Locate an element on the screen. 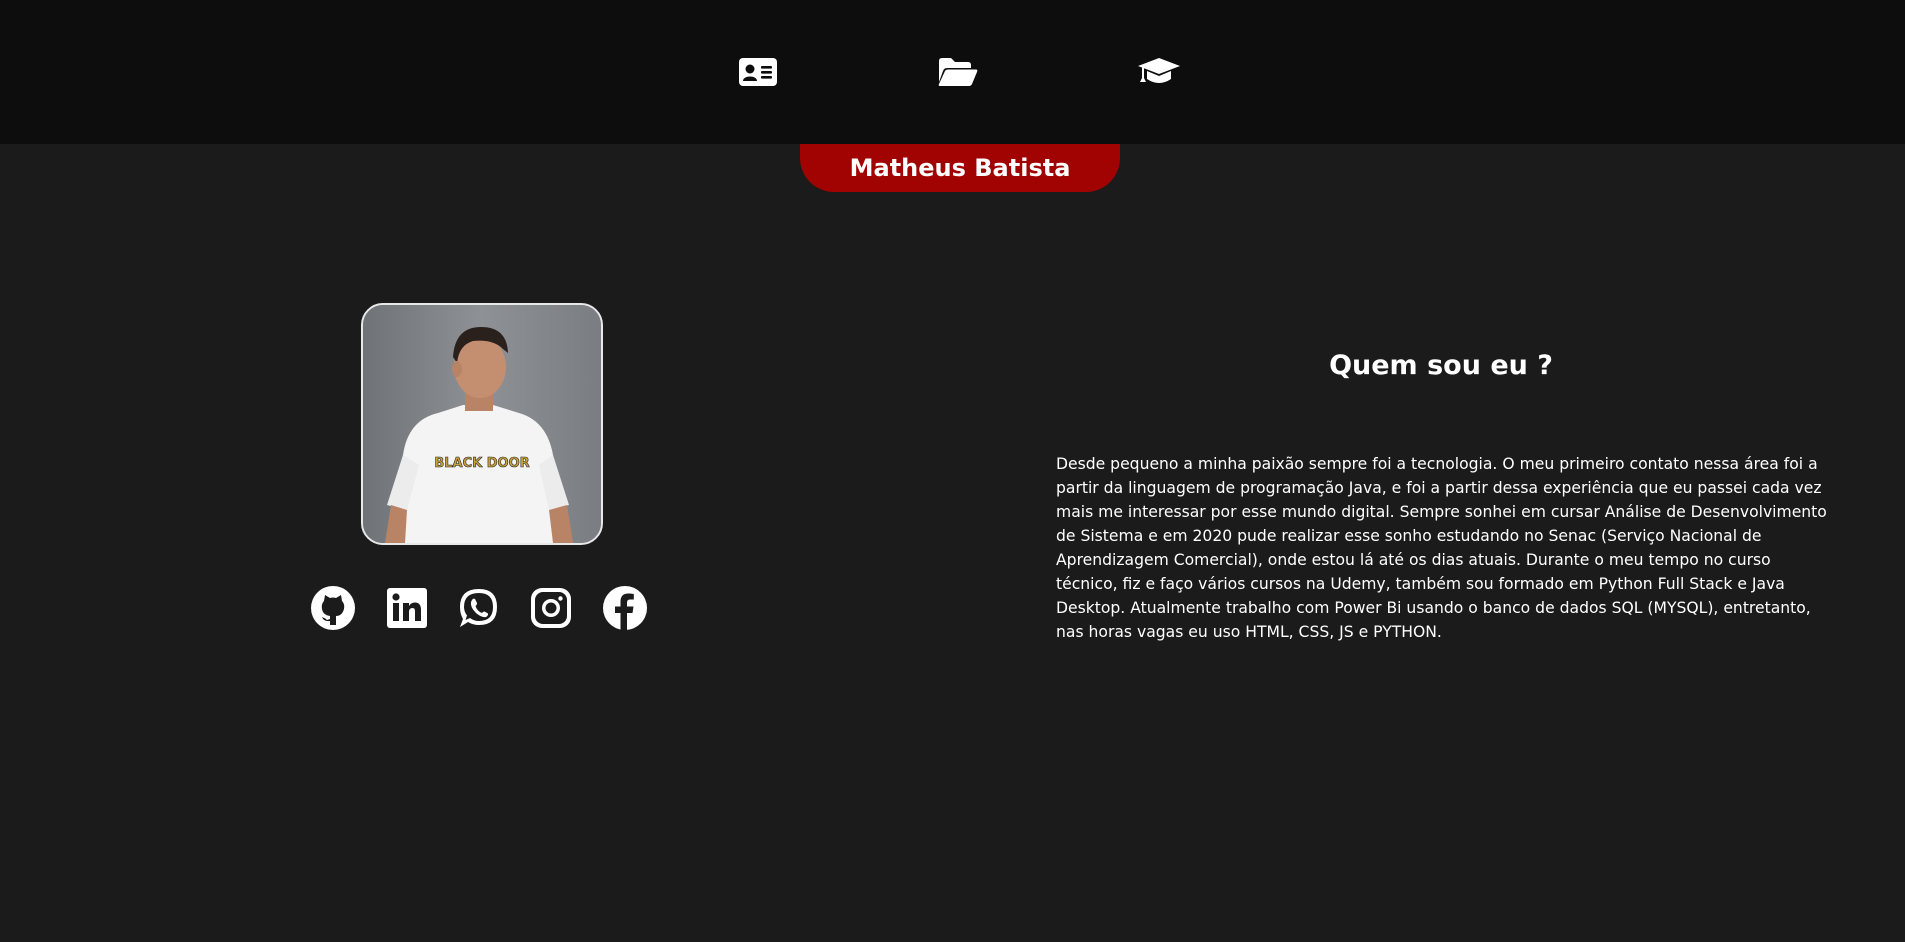 This screenshot has height=942, width=1905. nav-projects-button is located at coordinates (958, 72).